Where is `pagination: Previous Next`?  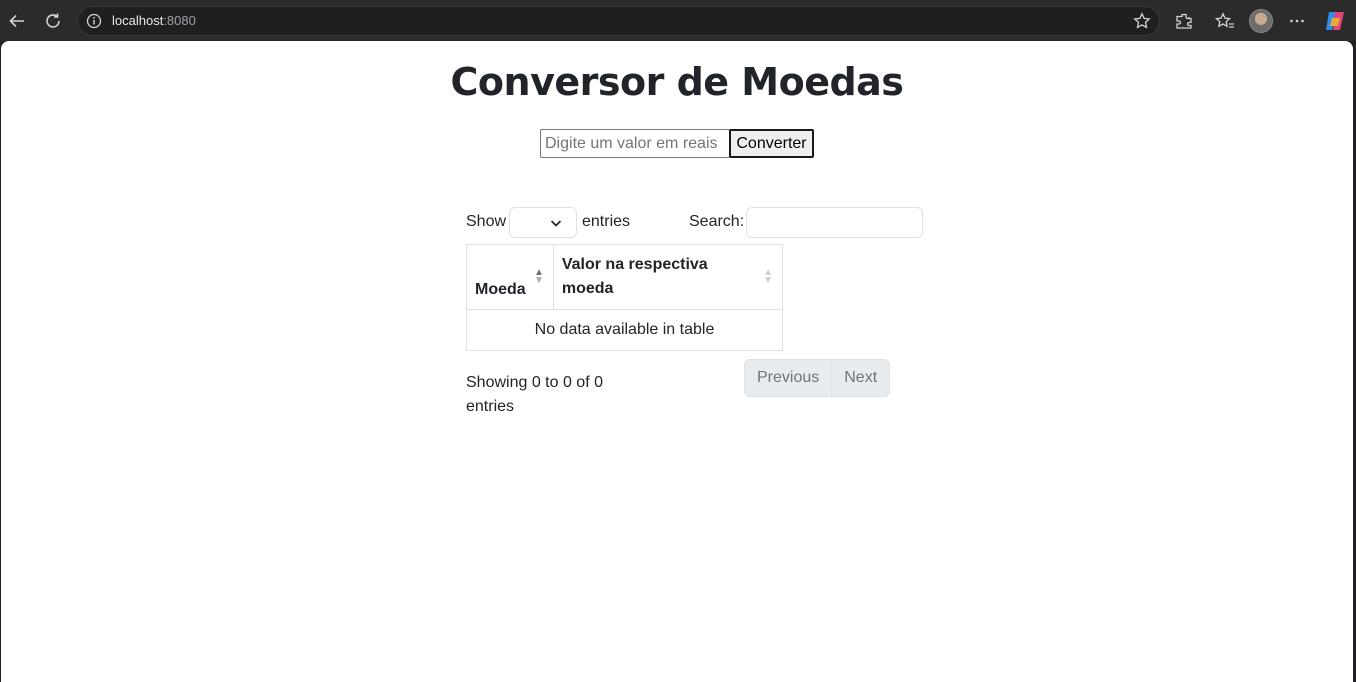 pagination: Previous Next is located at coordinates (817, 378).